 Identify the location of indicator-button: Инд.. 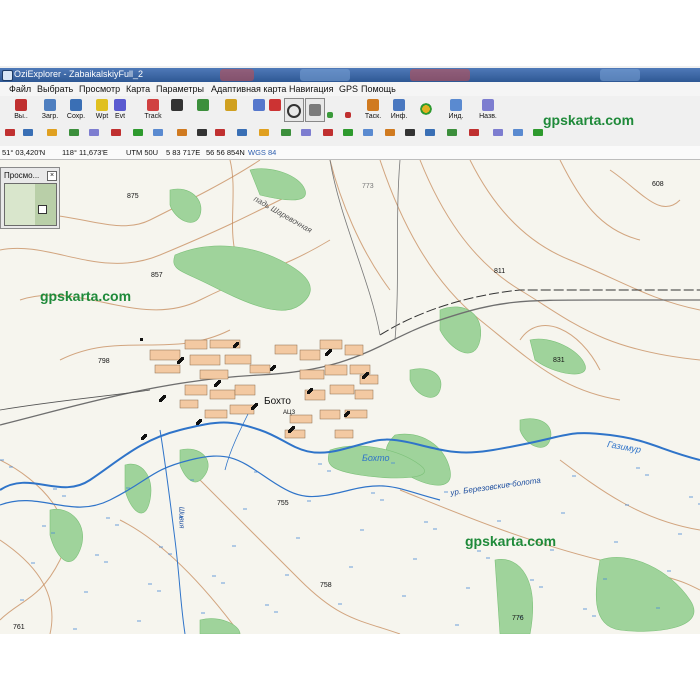
(456, 109).